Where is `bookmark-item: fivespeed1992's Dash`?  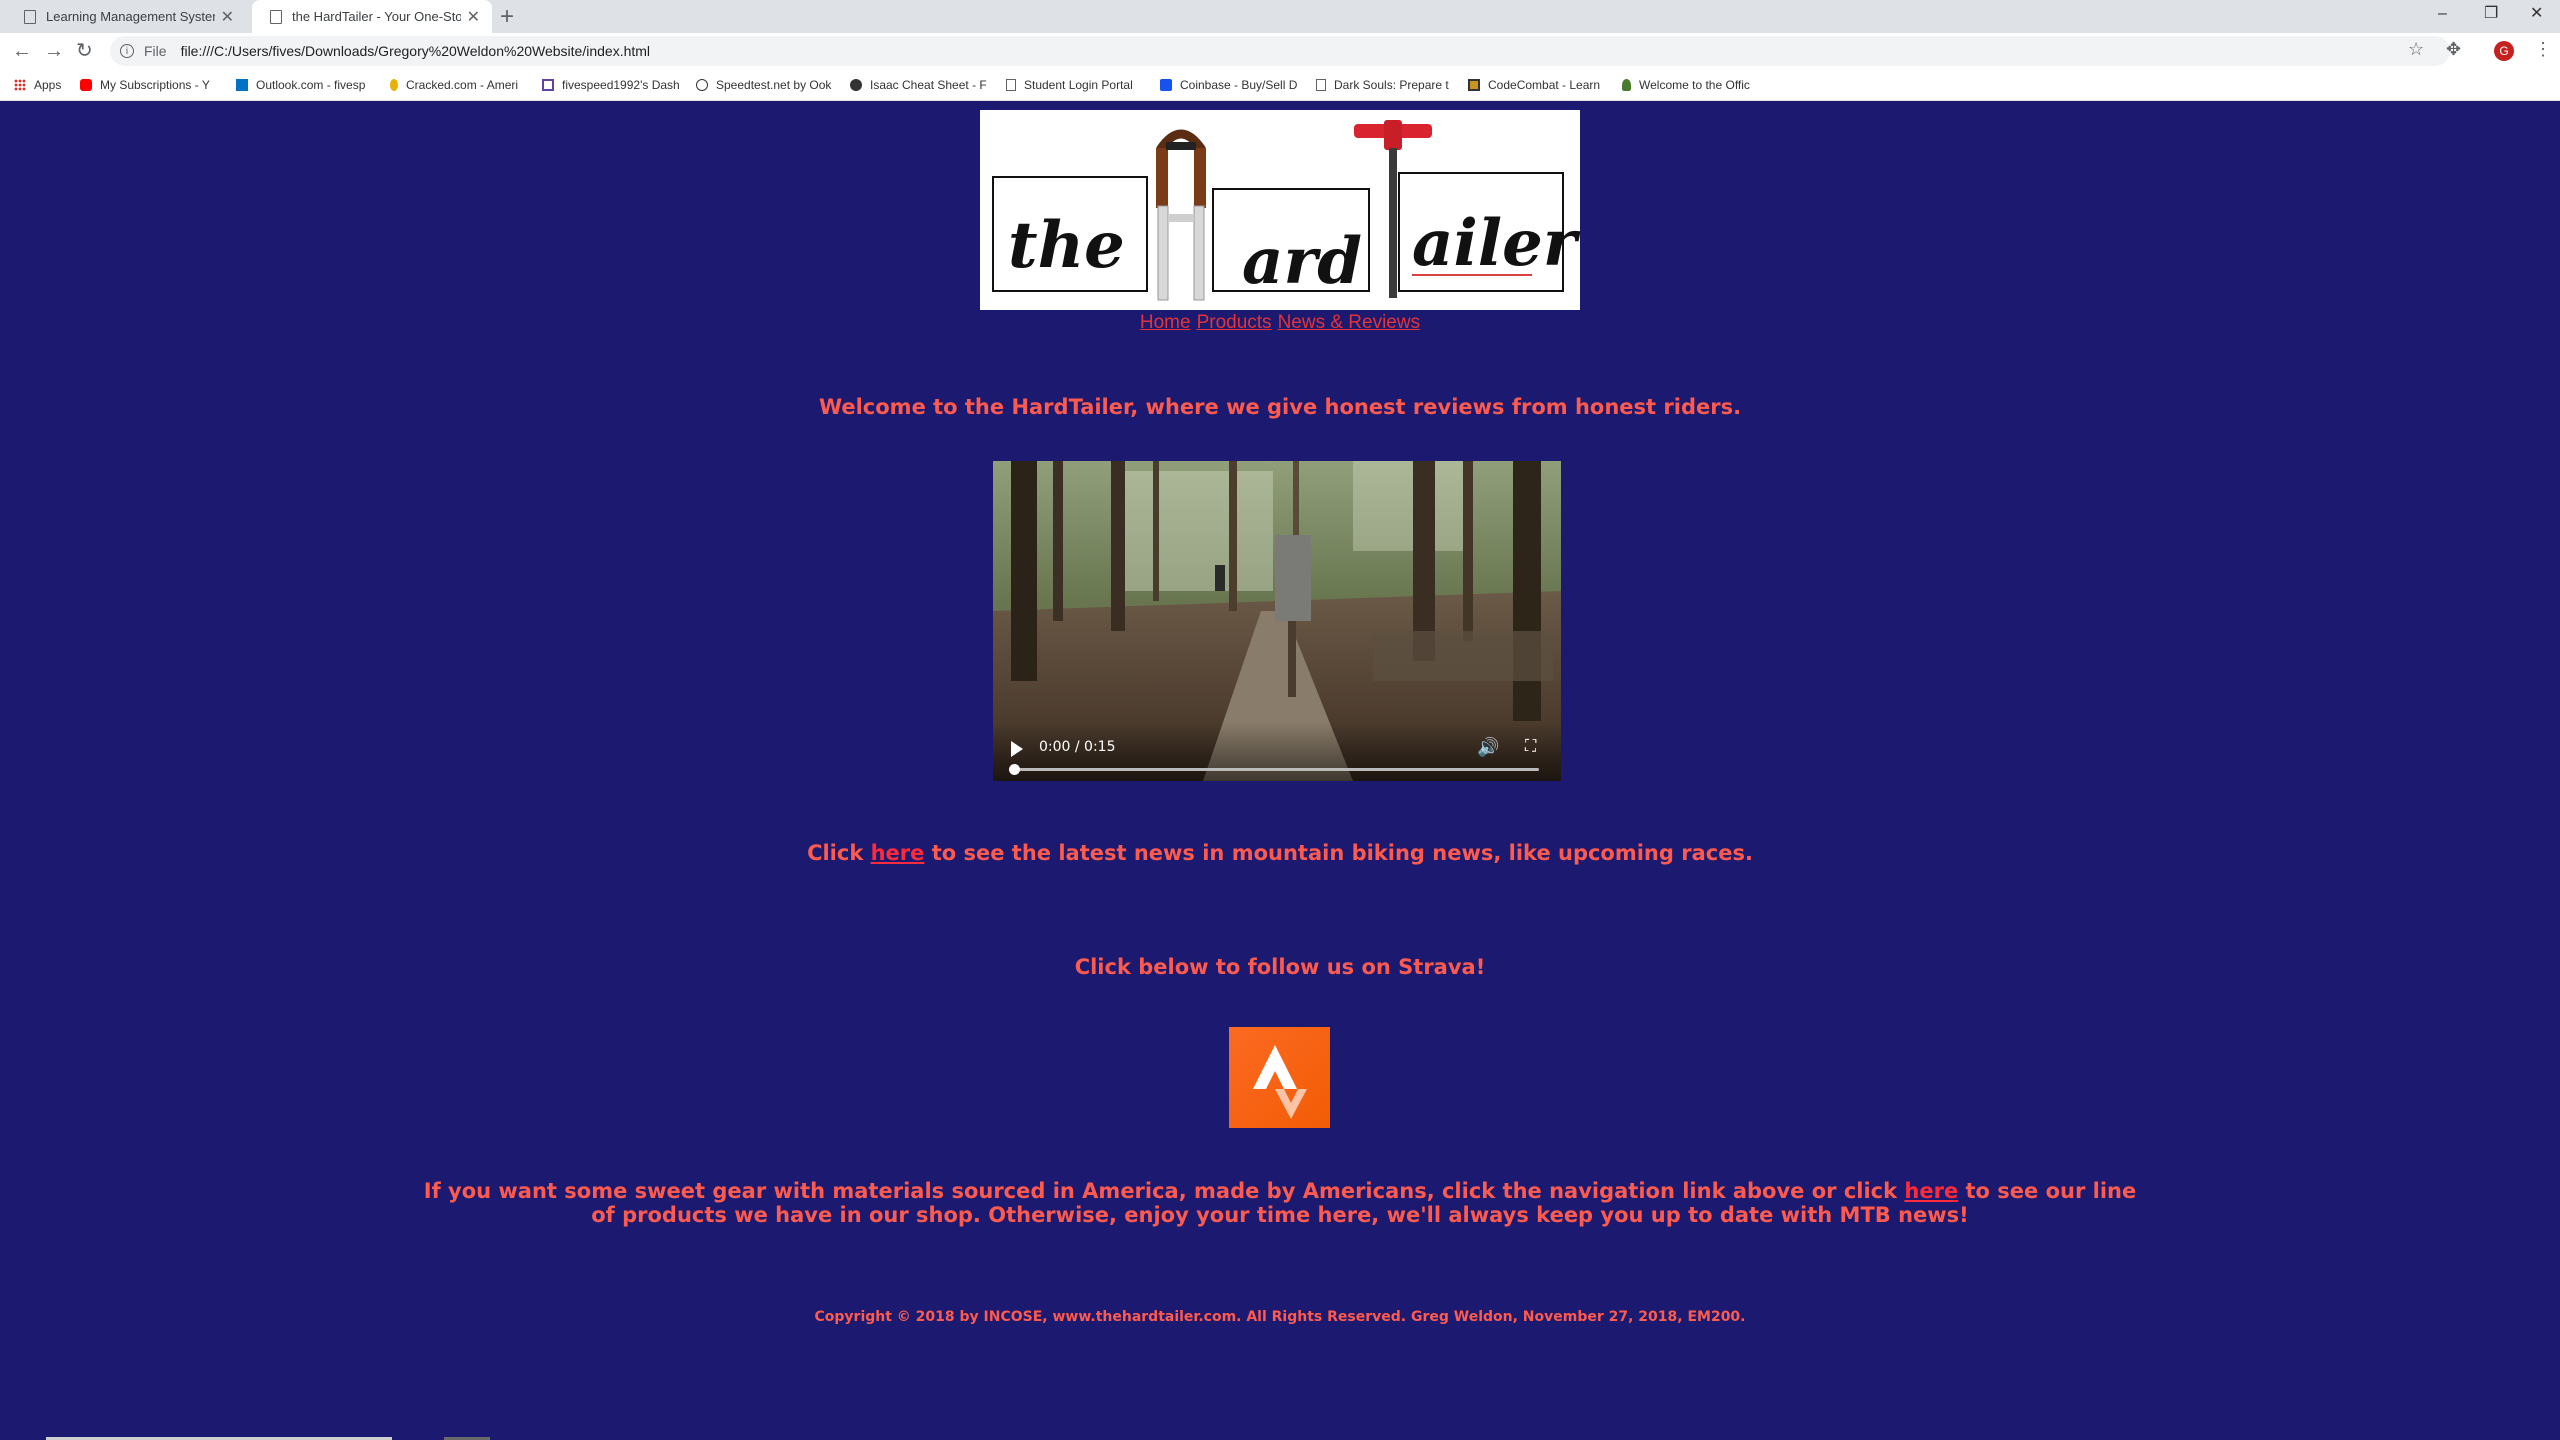
bookmark-item: fivespeed1992's Dash is located at coordinates (611, 85).